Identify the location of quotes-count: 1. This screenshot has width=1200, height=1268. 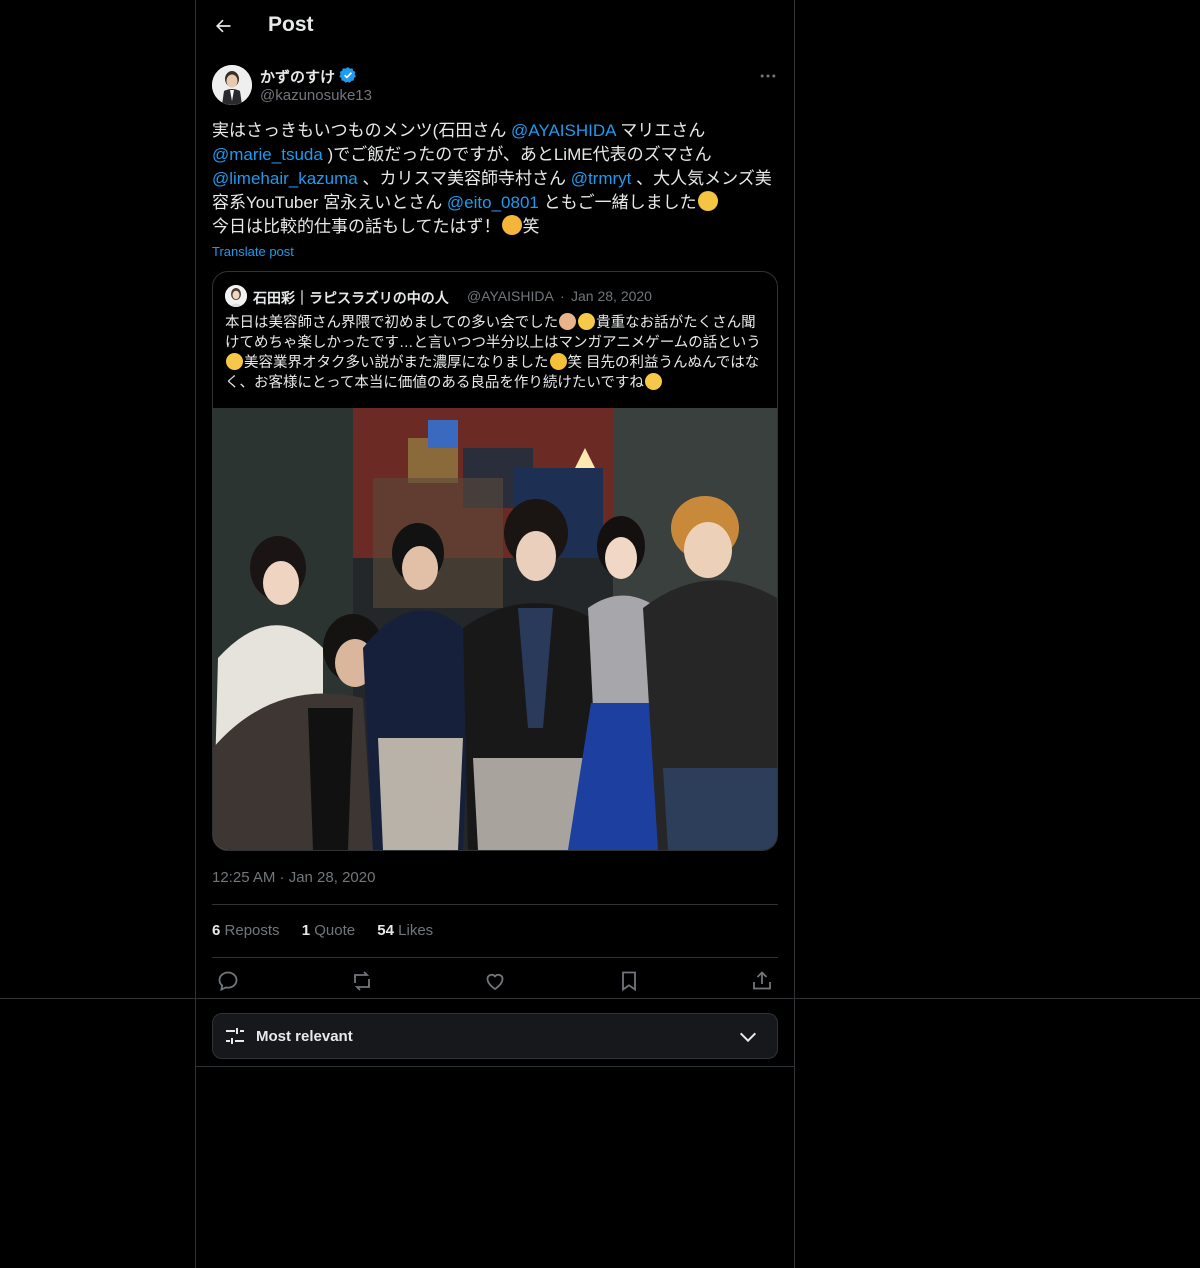
(306, 930).